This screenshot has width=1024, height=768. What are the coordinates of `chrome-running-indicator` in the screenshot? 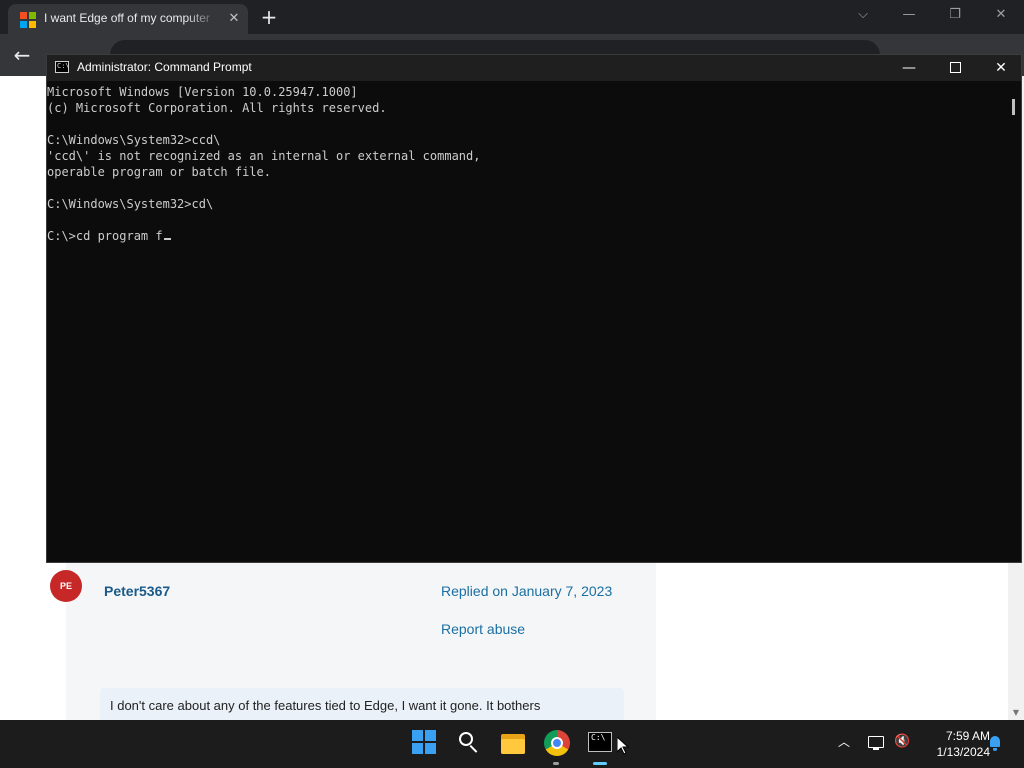 It's located at (556, 763).